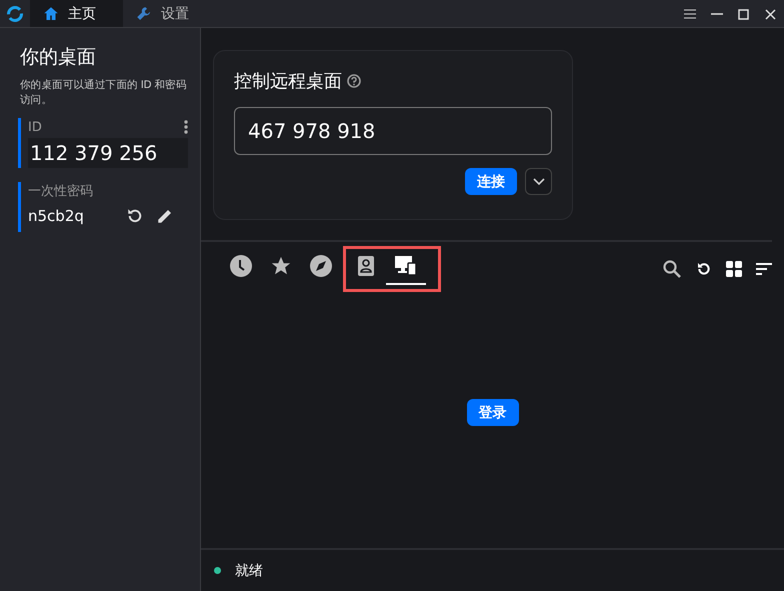 The height and width of the screenshot is (591, 784). I want to click on menu-icon, so click(690, 14).